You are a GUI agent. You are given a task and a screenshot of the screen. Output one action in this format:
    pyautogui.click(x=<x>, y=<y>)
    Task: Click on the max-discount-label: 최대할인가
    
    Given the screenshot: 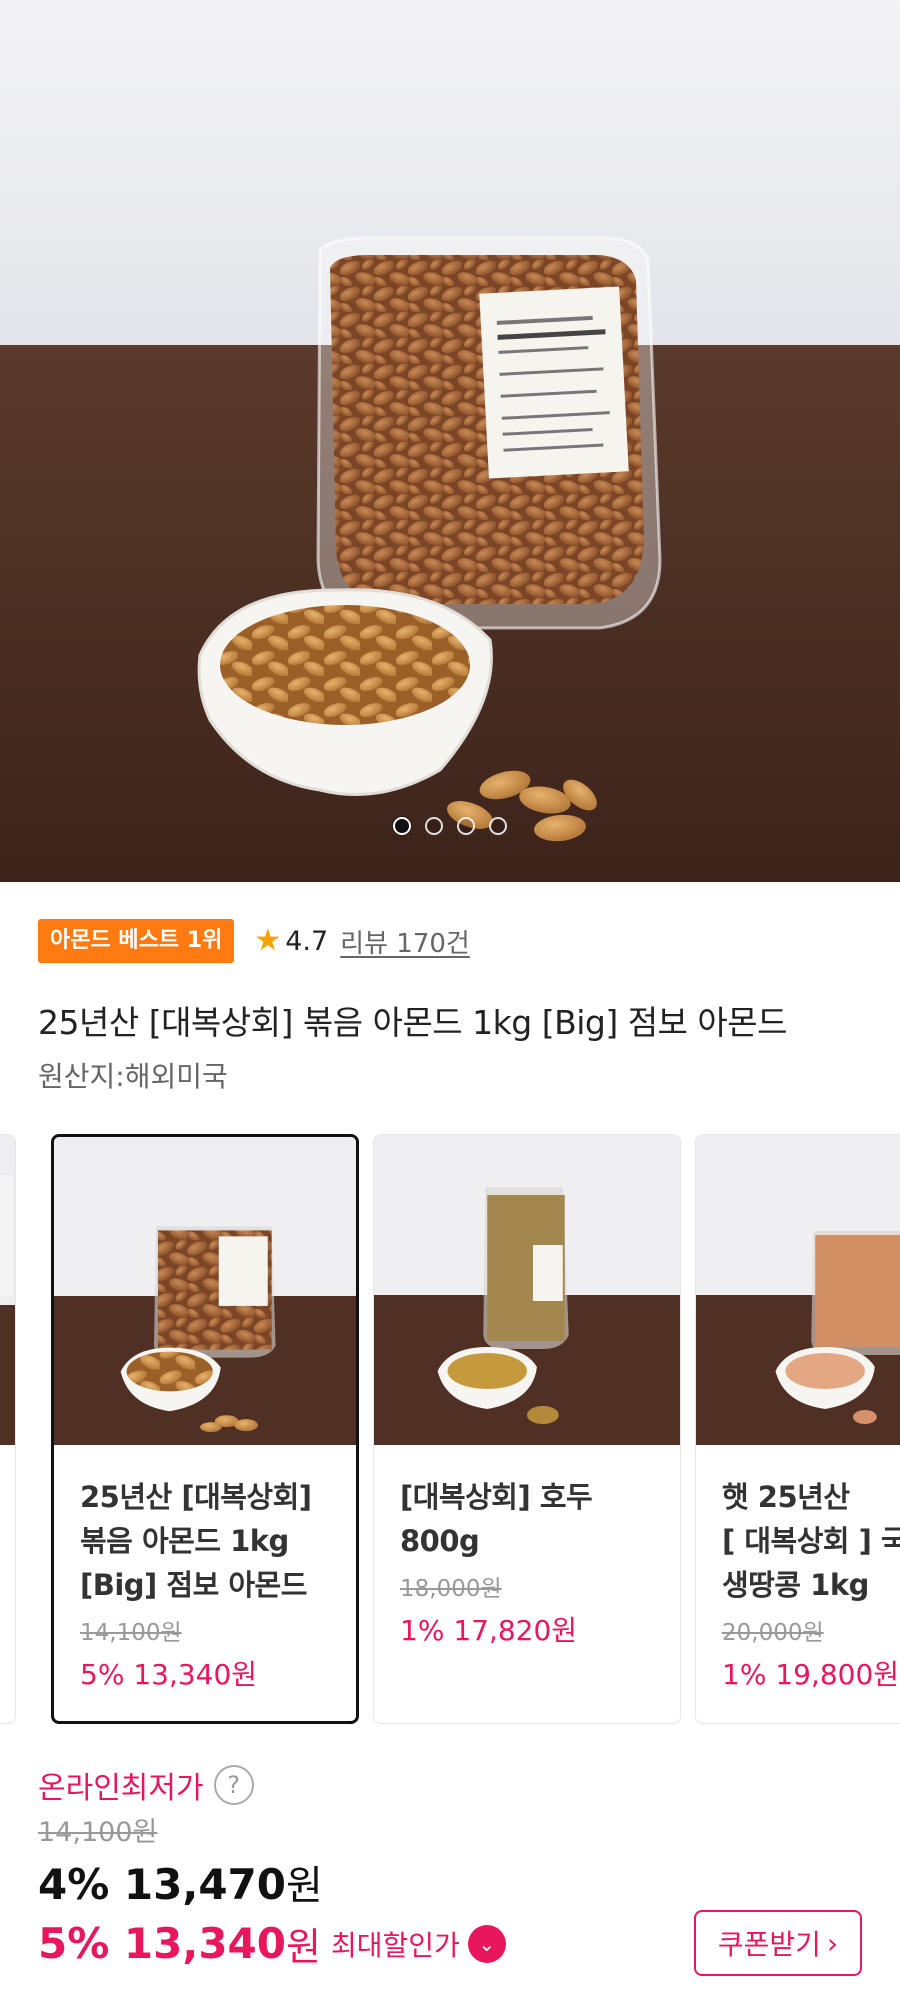 What is the action you would take?
    pyautogui.click(x=395, y=1945)
    